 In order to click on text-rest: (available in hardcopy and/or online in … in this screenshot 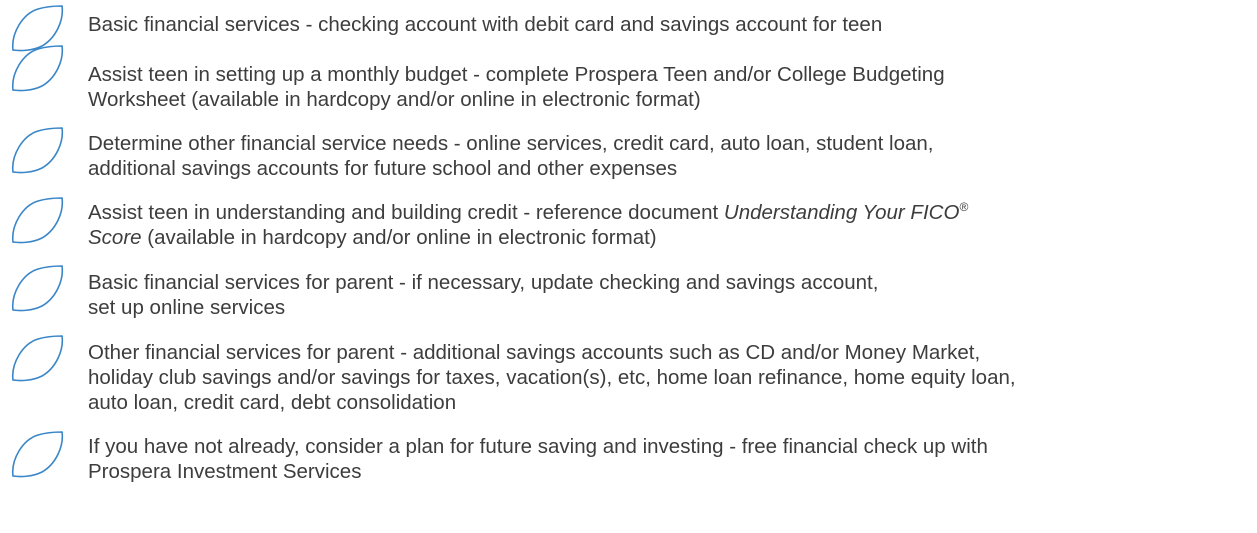, I will do `click(399, 237)`.